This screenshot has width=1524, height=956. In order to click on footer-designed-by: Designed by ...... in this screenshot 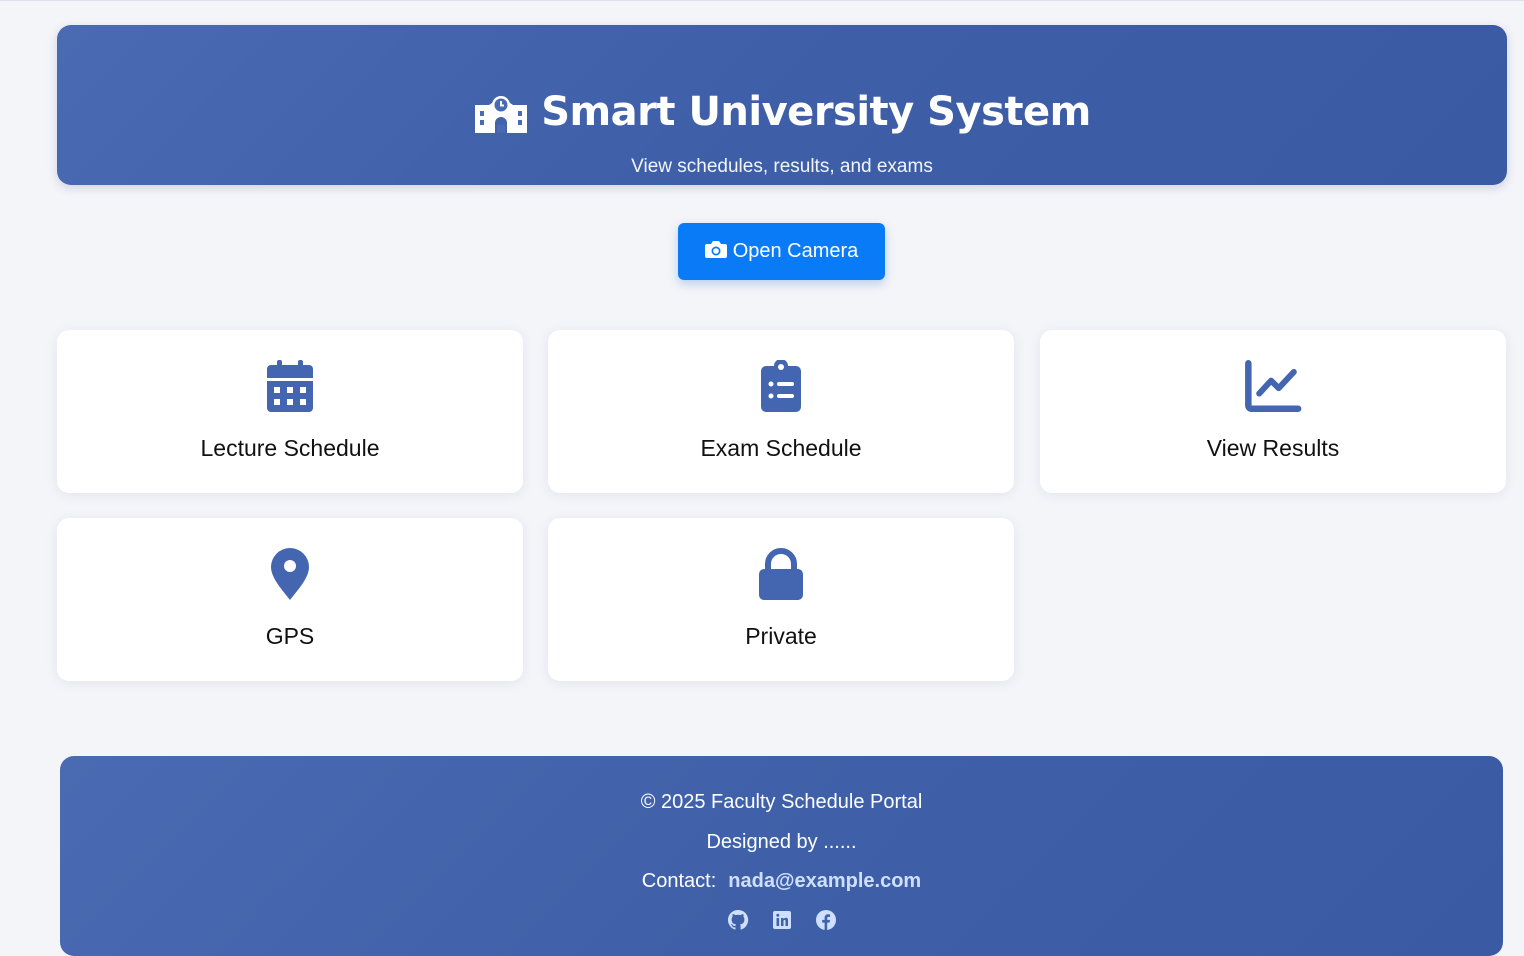, I will do `click(781, 842)`.